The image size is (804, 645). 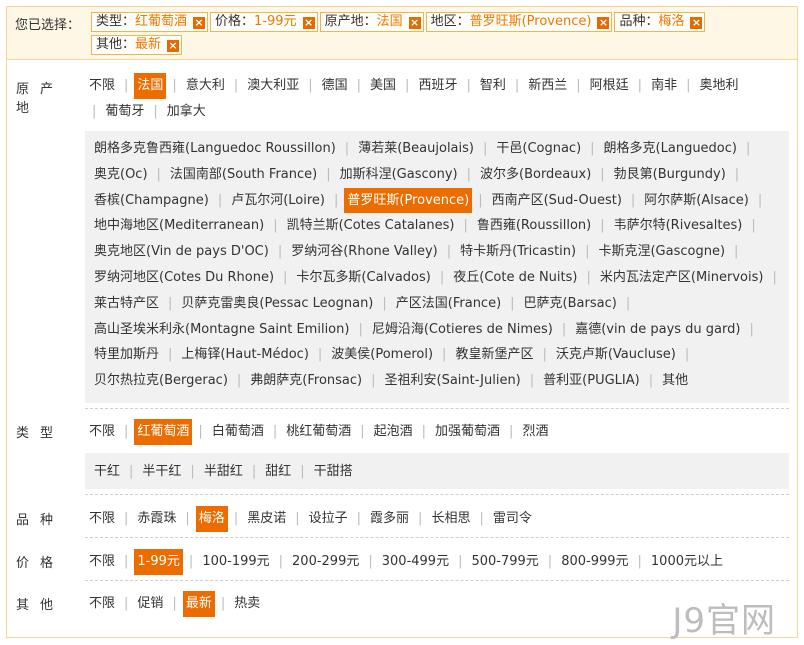 I want to click on region-option: 朗格多克(Languedoc), so click(x=670, y=149).